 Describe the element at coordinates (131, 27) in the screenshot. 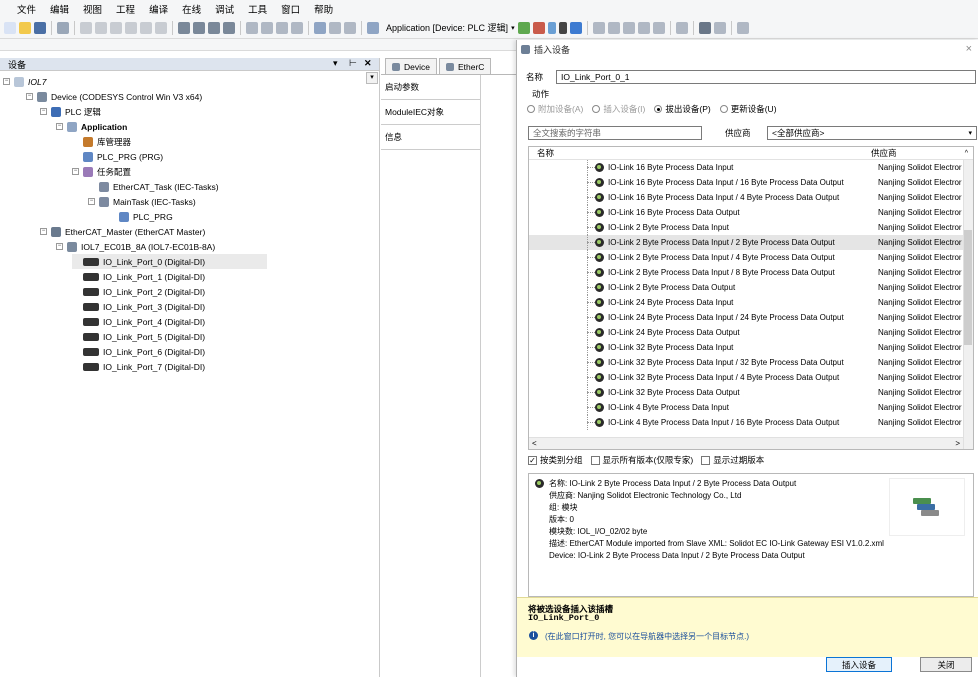

I see `copy-icon` at that location.